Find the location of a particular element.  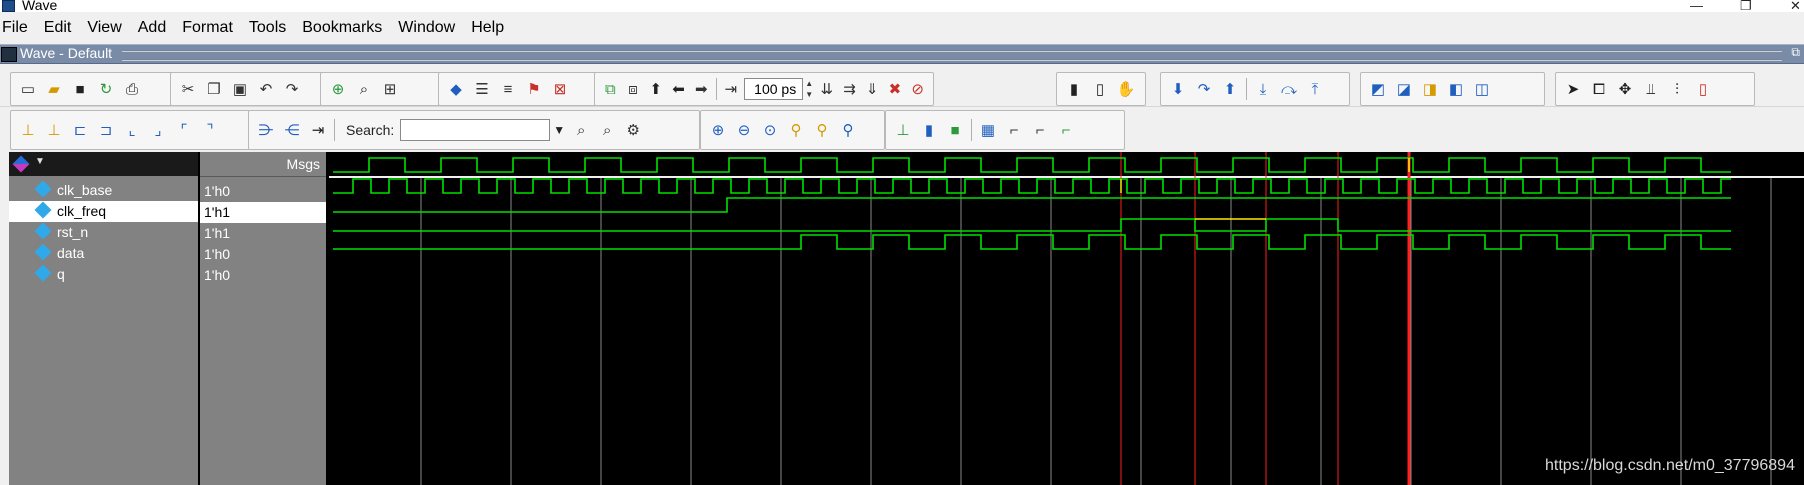

zoom-last-icon: ⚲ is located at coordinates (848, 130).